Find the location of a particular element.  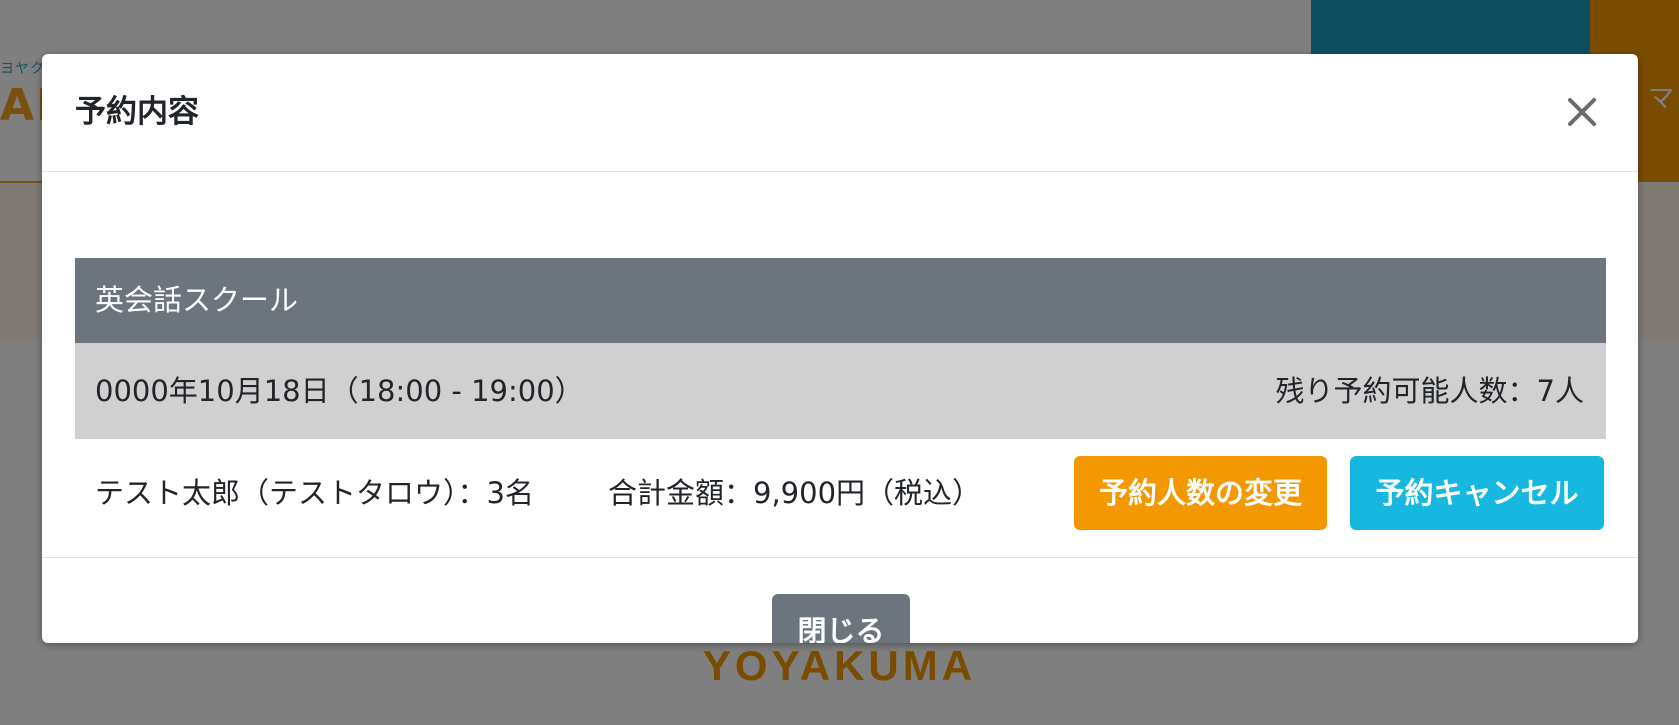

cancel-reservation-button: 予約キャンセル is located at coordinates (1477, 493).